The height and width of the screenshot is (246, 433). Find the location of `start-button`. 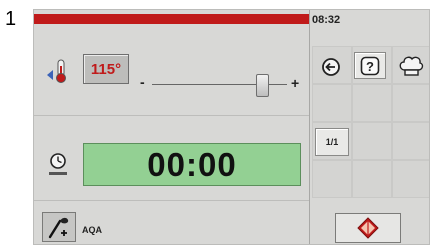

start-button is located at coordinates (368, 228).